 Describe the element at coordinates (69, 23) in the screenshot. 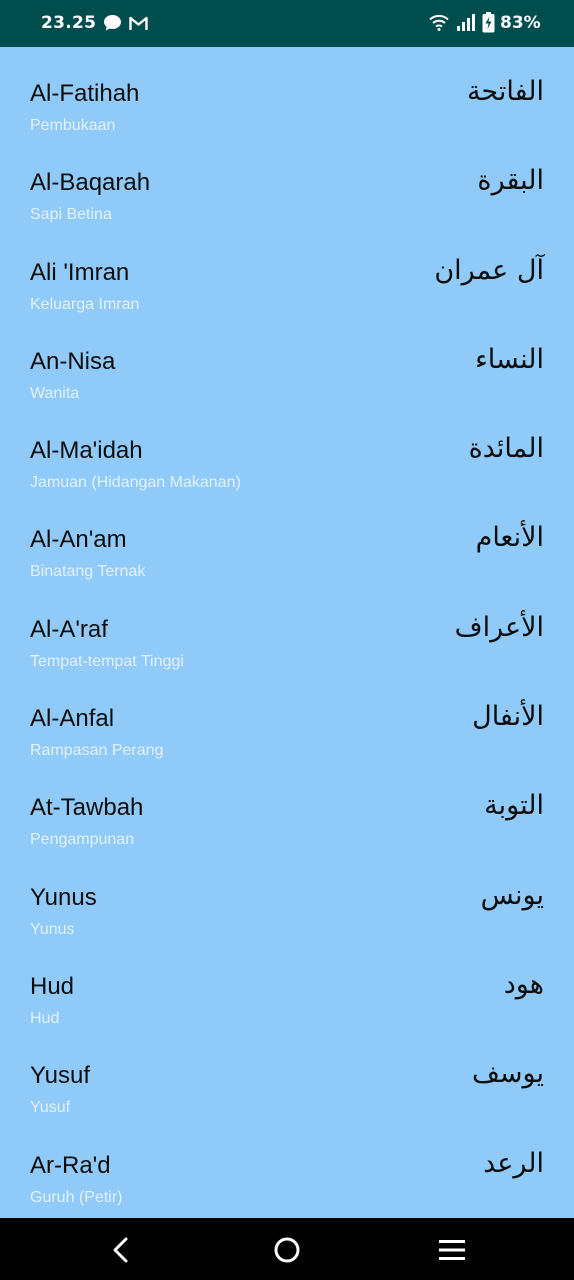

I see `status-time: 23.25` at that location.